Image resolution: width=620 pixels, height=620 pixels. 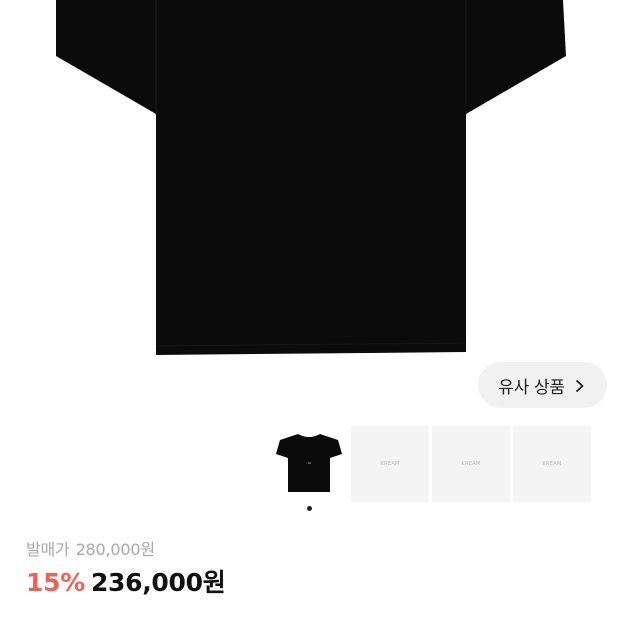 I want to click on release-price: 발매가 280,000원, so click(x=90, y=548).